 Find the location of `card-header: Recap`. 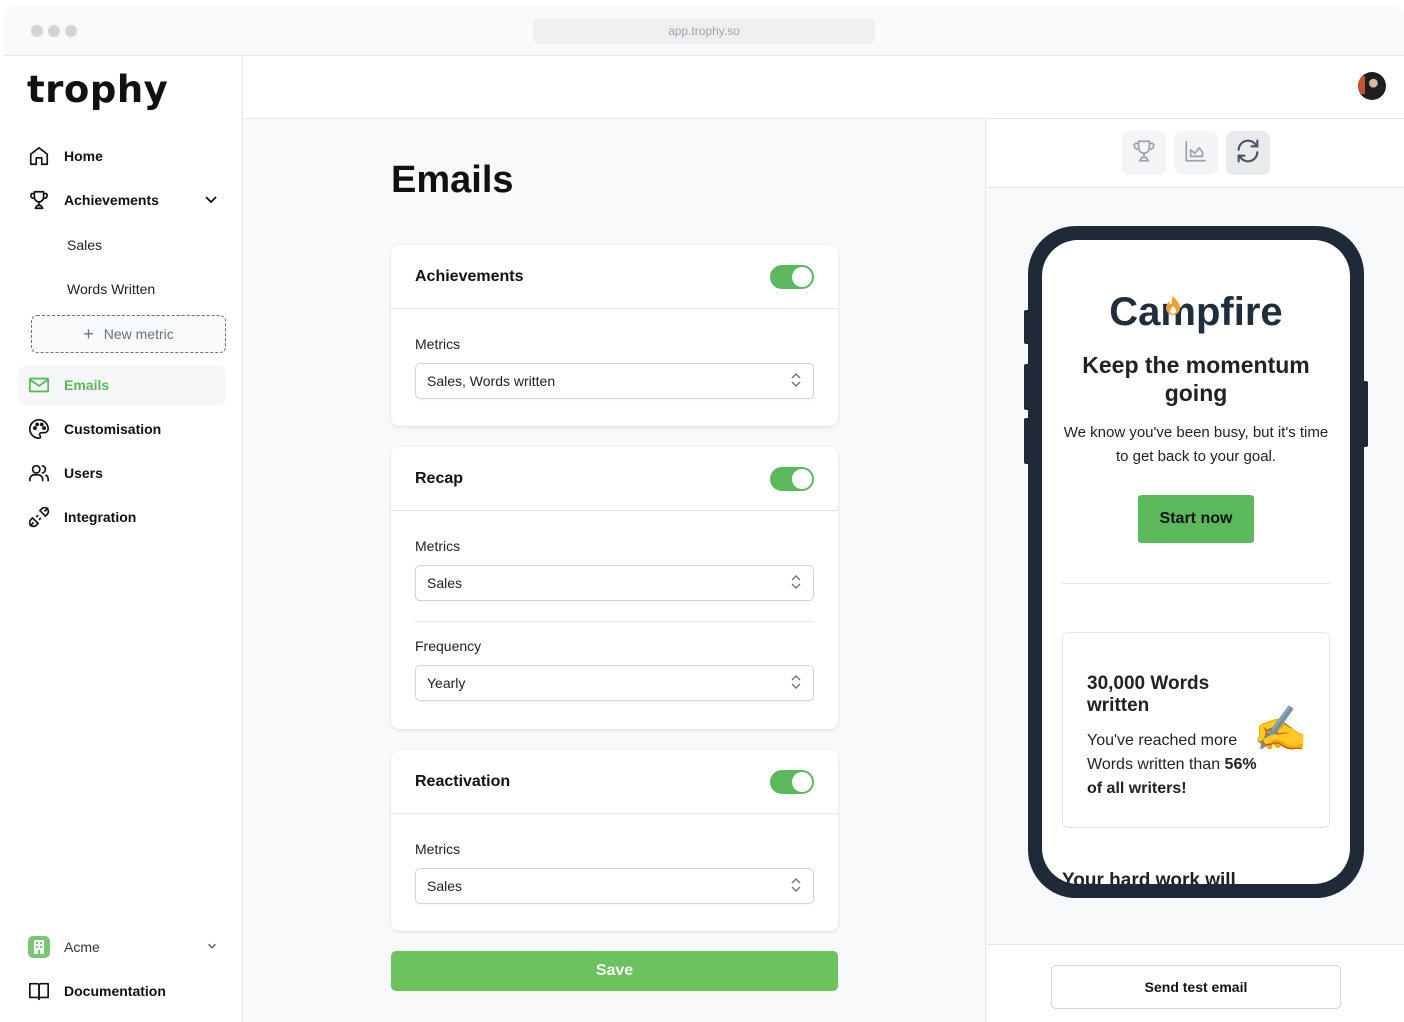

card-header: Recap is located at coordinates (614, 479).